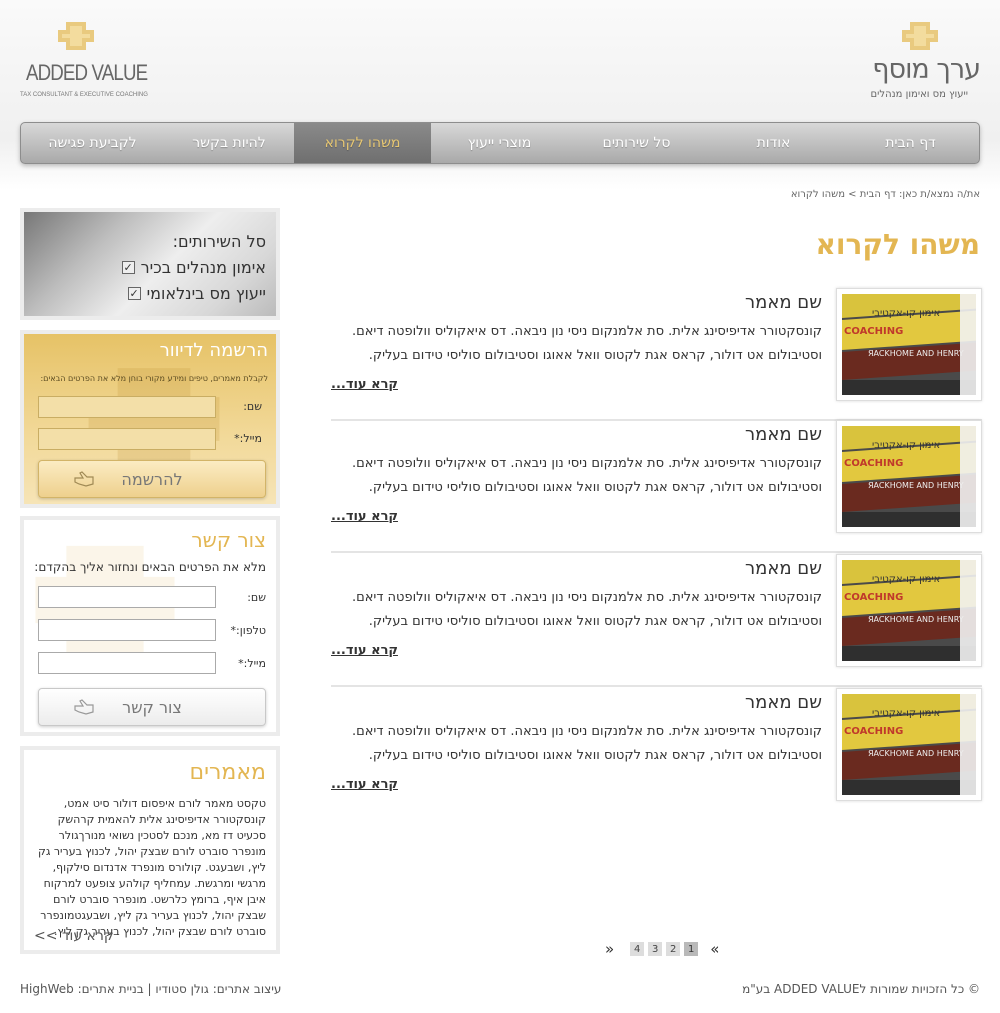 The height and width of the screenshot is (1013, 1000). I want to click on contact-submit-button: צור קשר, so click(152, 707).